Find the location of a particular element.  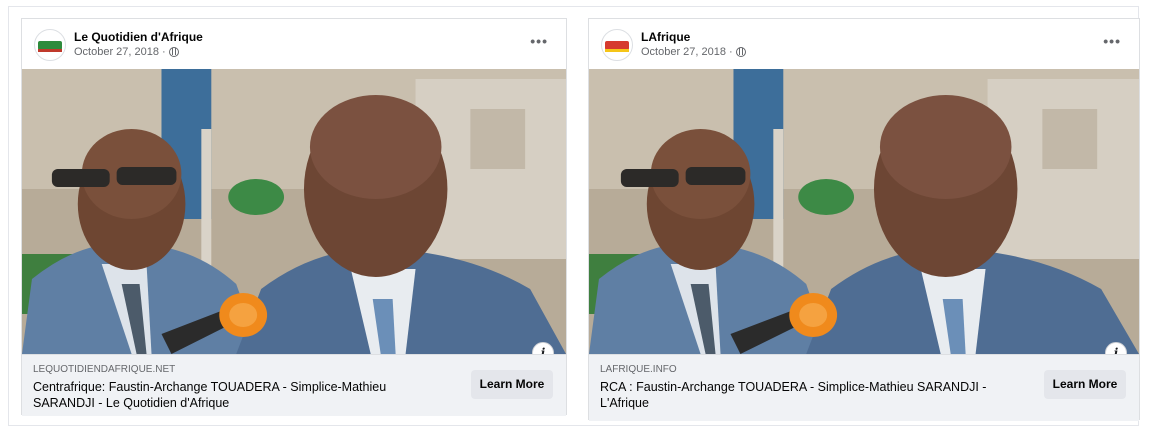

link-domain: LAFRIQUE.INFO is located at coordinates (638, 369).